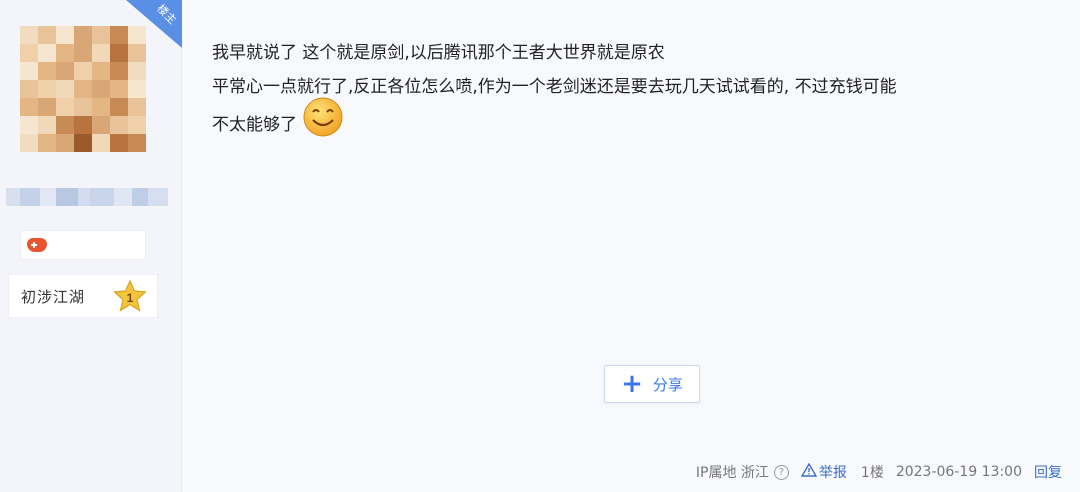 The height and width of the screenshot is (492, 1080). I want to click on reply-link: 回复, so click(1048, 472).